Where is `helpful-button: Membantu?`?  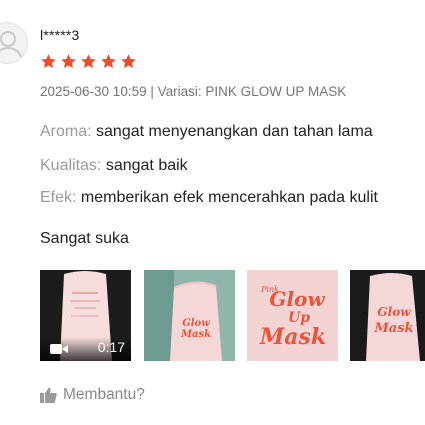 helpful-button: Membantu? is located at coordinates (92, 395).